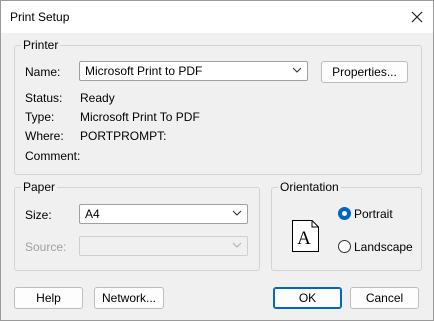 This screenshot has height=321, width=434. I want to click on portrait-page-icon: A, so click(305, 236).